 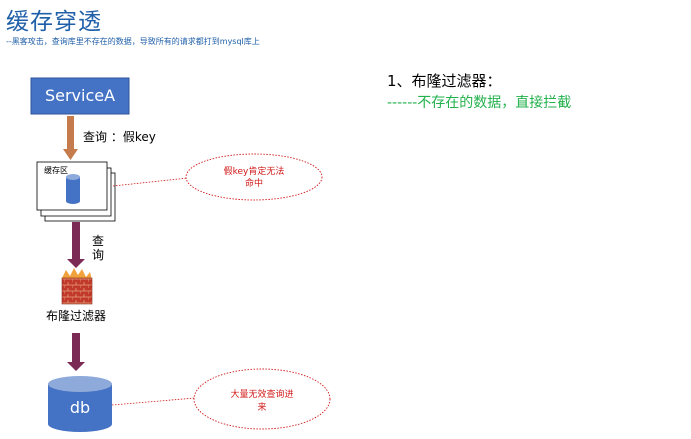 What do you see at coordinates (77, 286) in the screenshot?
I see `firewall-icon` at bounding box center [77, 286].